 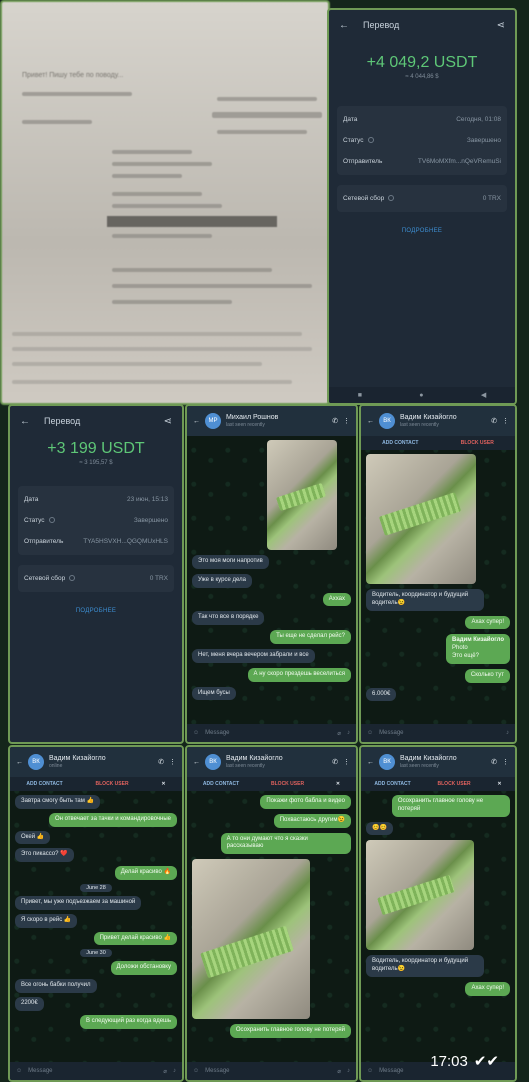 What do you see at coordinates (96, 578) in the screenshot?
I see `fee-card: Сетевой сбор 0 TRX` at bounding box center [96, 578].